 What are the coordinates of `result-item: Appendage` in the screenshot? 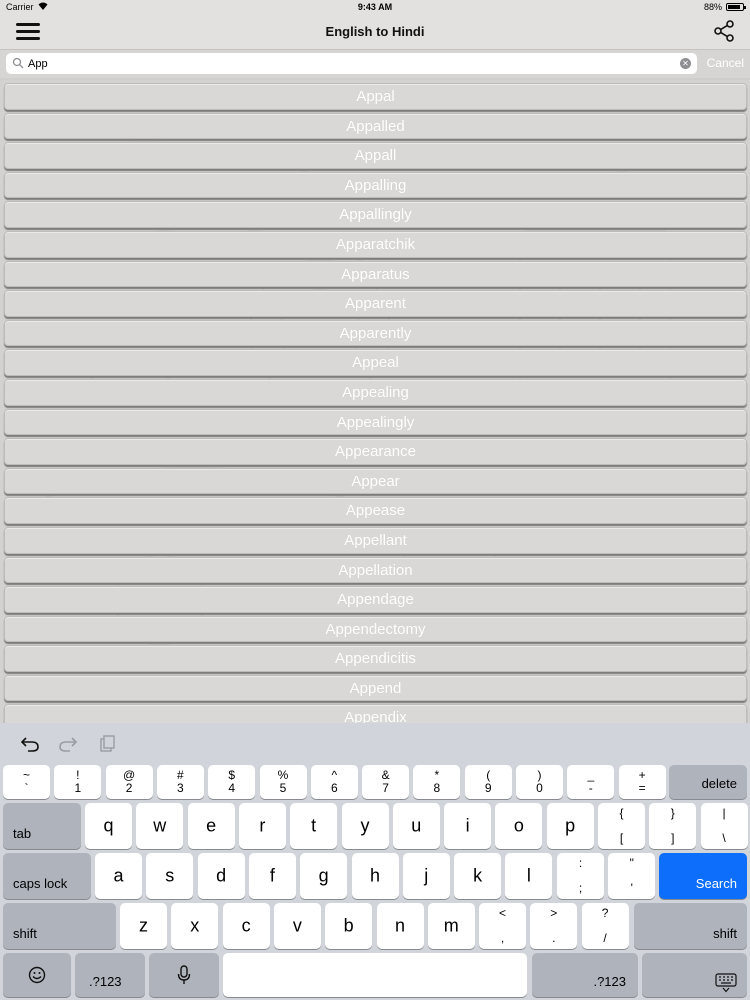 It's located at (375, 599).